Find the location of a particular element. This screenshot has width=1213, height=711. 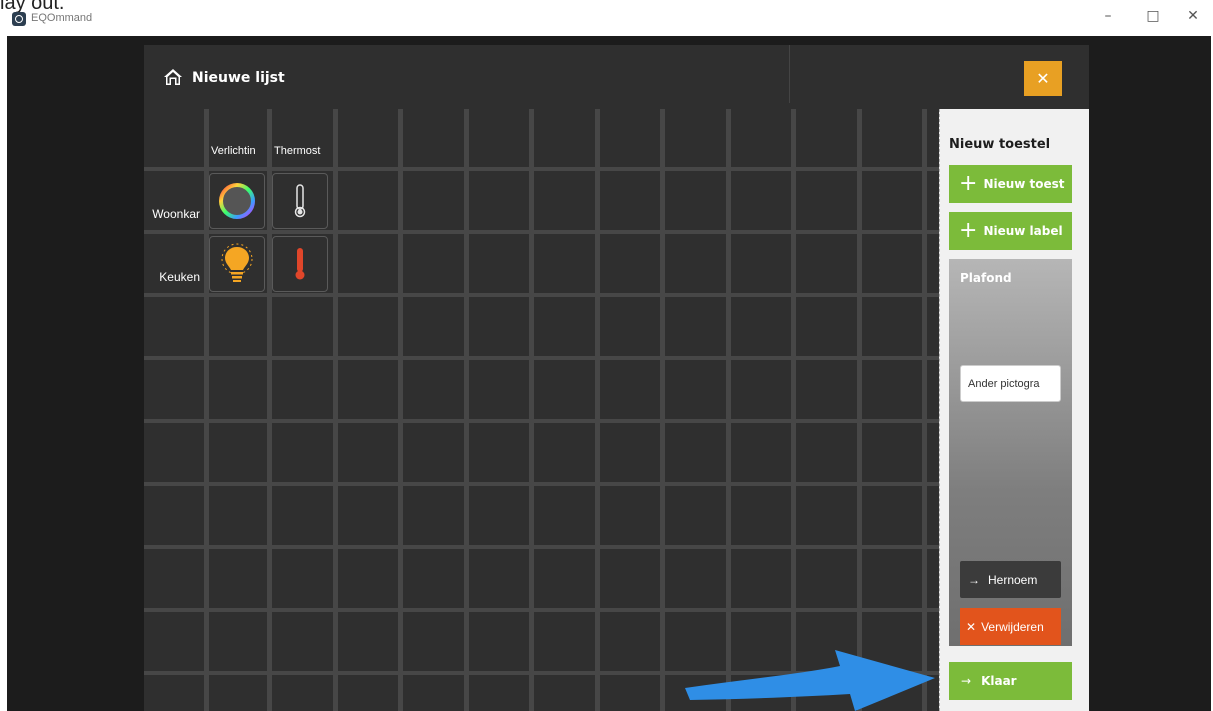

header-divider is located at coordinates (789, 74).